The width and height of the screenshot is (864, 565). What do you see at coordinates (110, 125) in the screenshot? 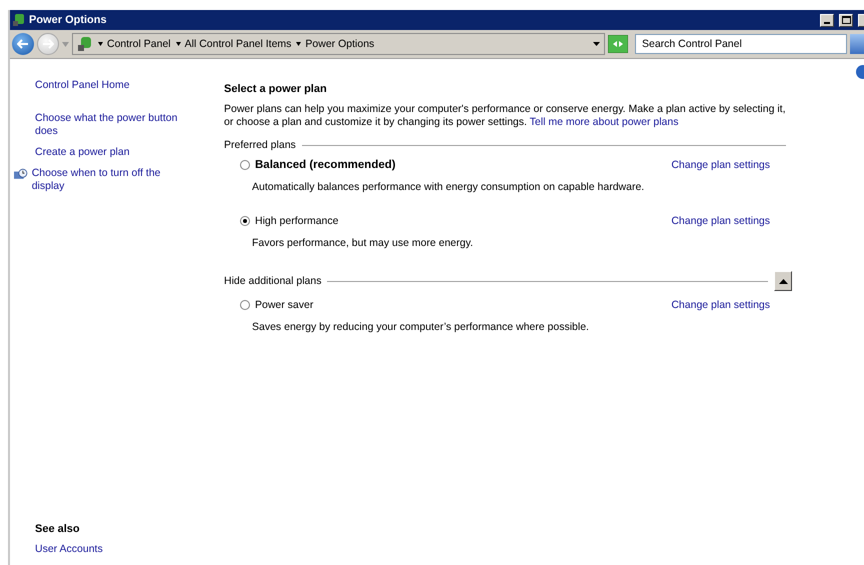
I see `sidebar-link: Choose what the power button does` at bounding box center [110, 125].